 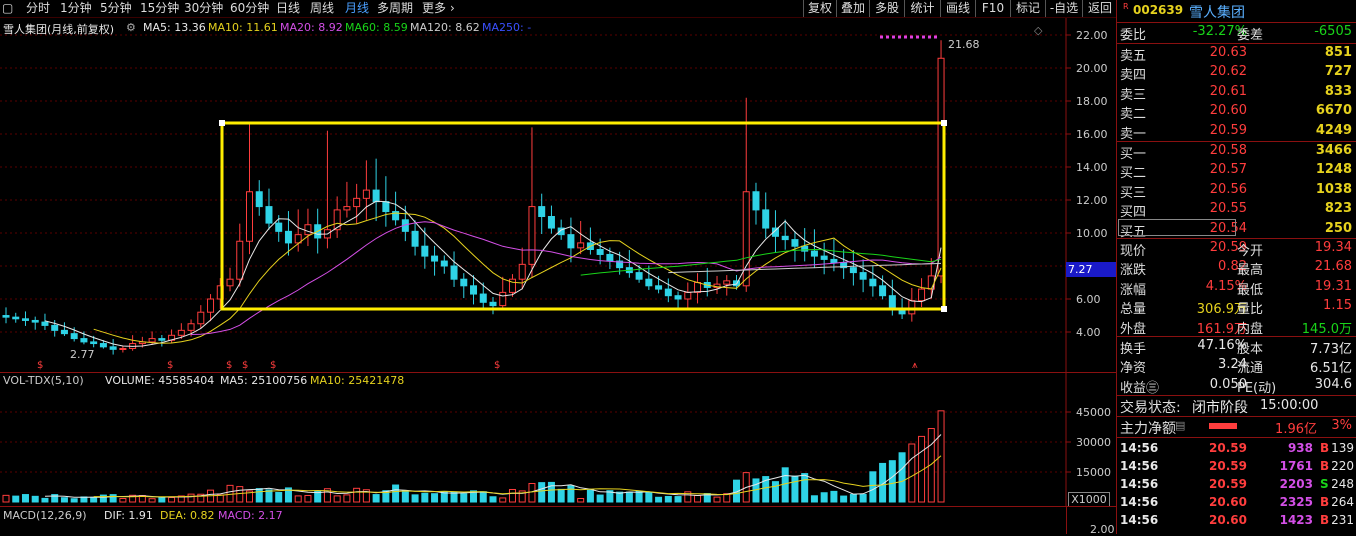 What do you see at coordinates (1133, 154) in the screenshot?
I see `bid-label: 买一` at bounding box center [1133, 154].